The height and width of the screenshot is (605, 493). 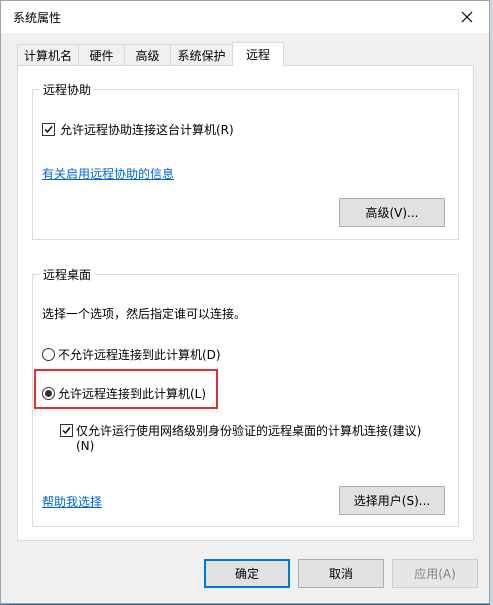 I want to click on tab-advanced: 高级, so click(x=147, y=54).